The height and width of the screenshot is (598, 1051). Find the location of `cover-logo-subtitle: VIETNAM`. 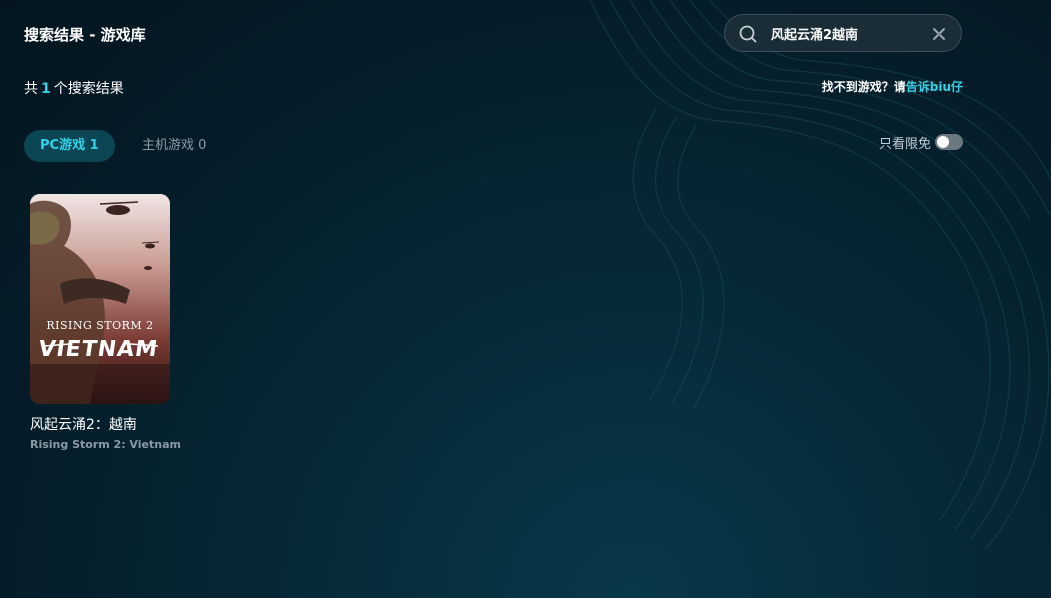

cover-logo-subtitle: VIETNAM is located at coordinates (98, 349).